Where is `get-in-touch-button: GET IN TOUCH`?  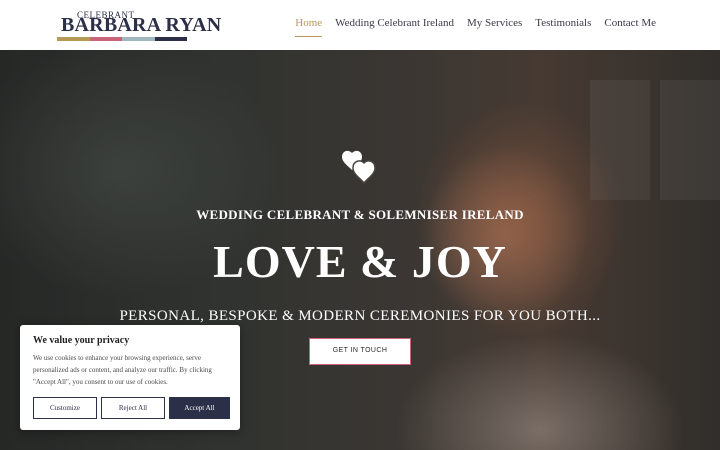 get-in-touch-button: GET IN TOUCH is located at coordinates (360, 351).